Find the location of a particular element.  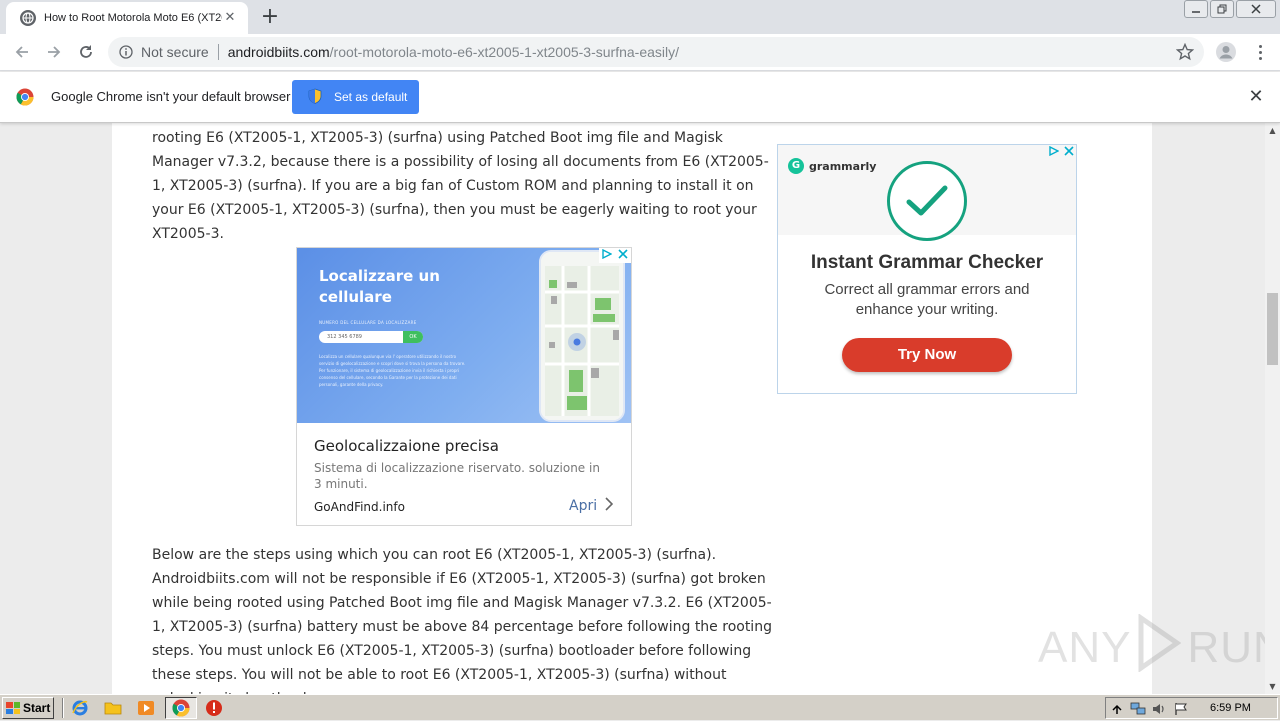

system-tray: 6:59 PM is located at coordinates (1191, 708).